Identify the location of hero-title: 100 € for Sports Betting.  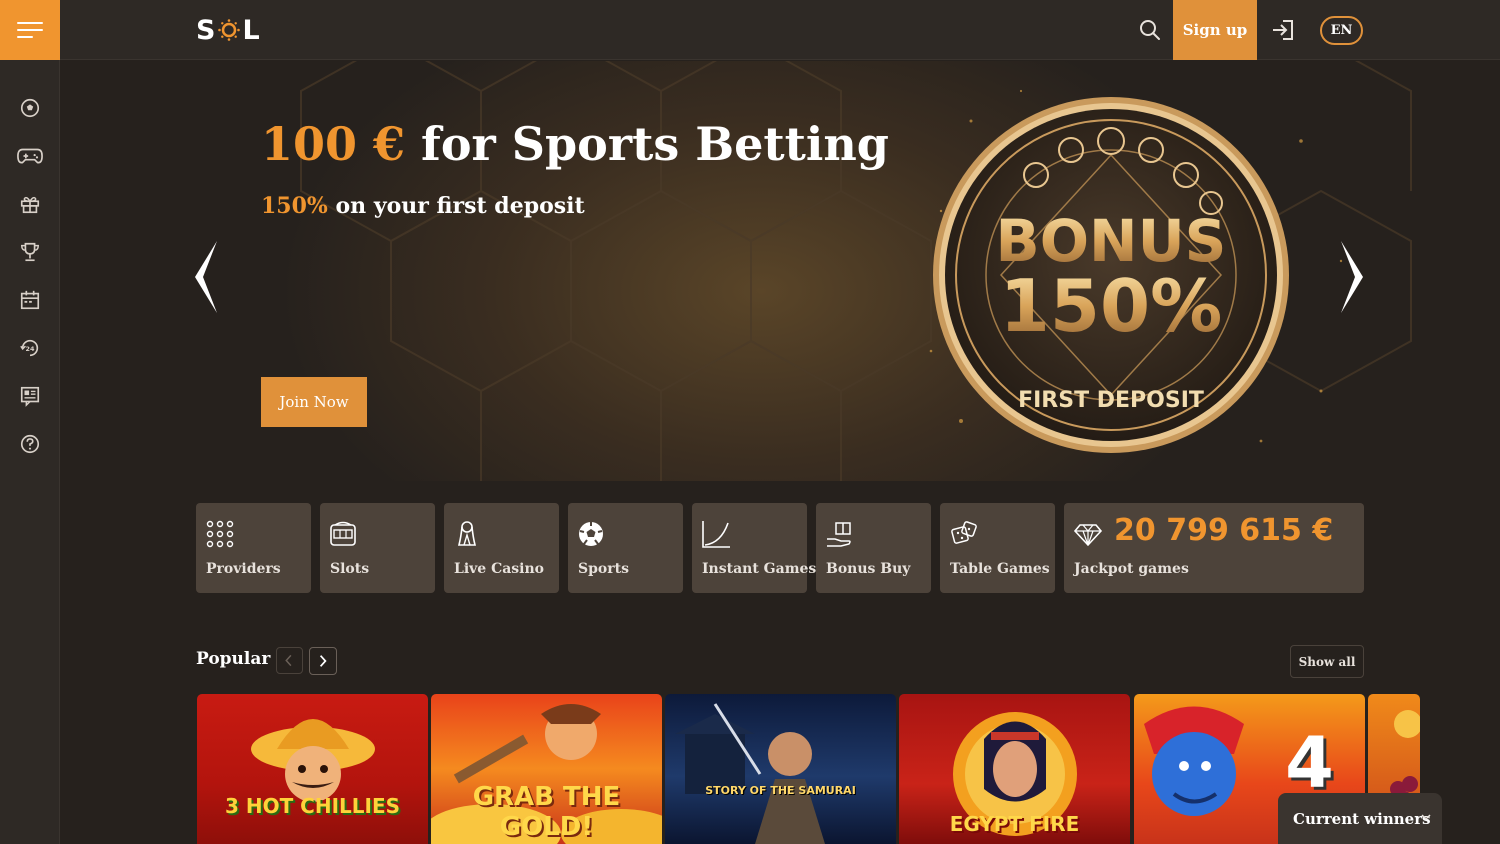
(575, 144).